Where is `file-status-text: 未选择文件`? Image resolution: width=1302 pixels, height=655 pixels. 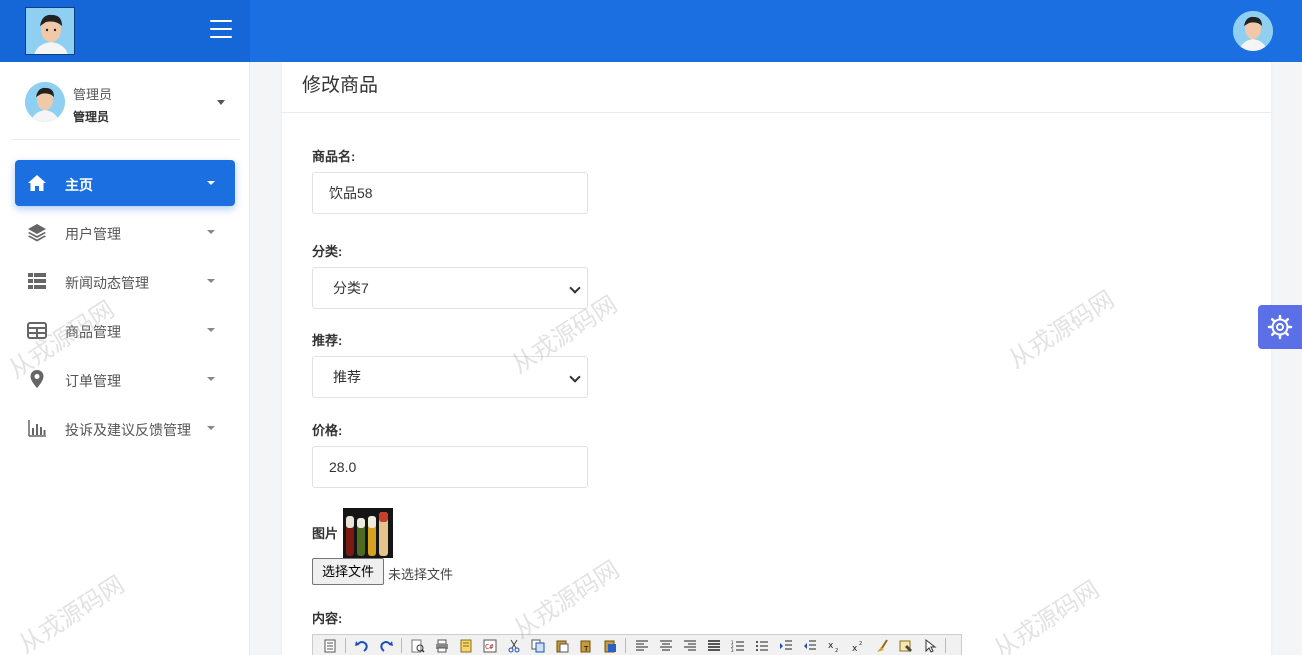
file-status-text: 未选择文件 is located at coordinates (421, 574).